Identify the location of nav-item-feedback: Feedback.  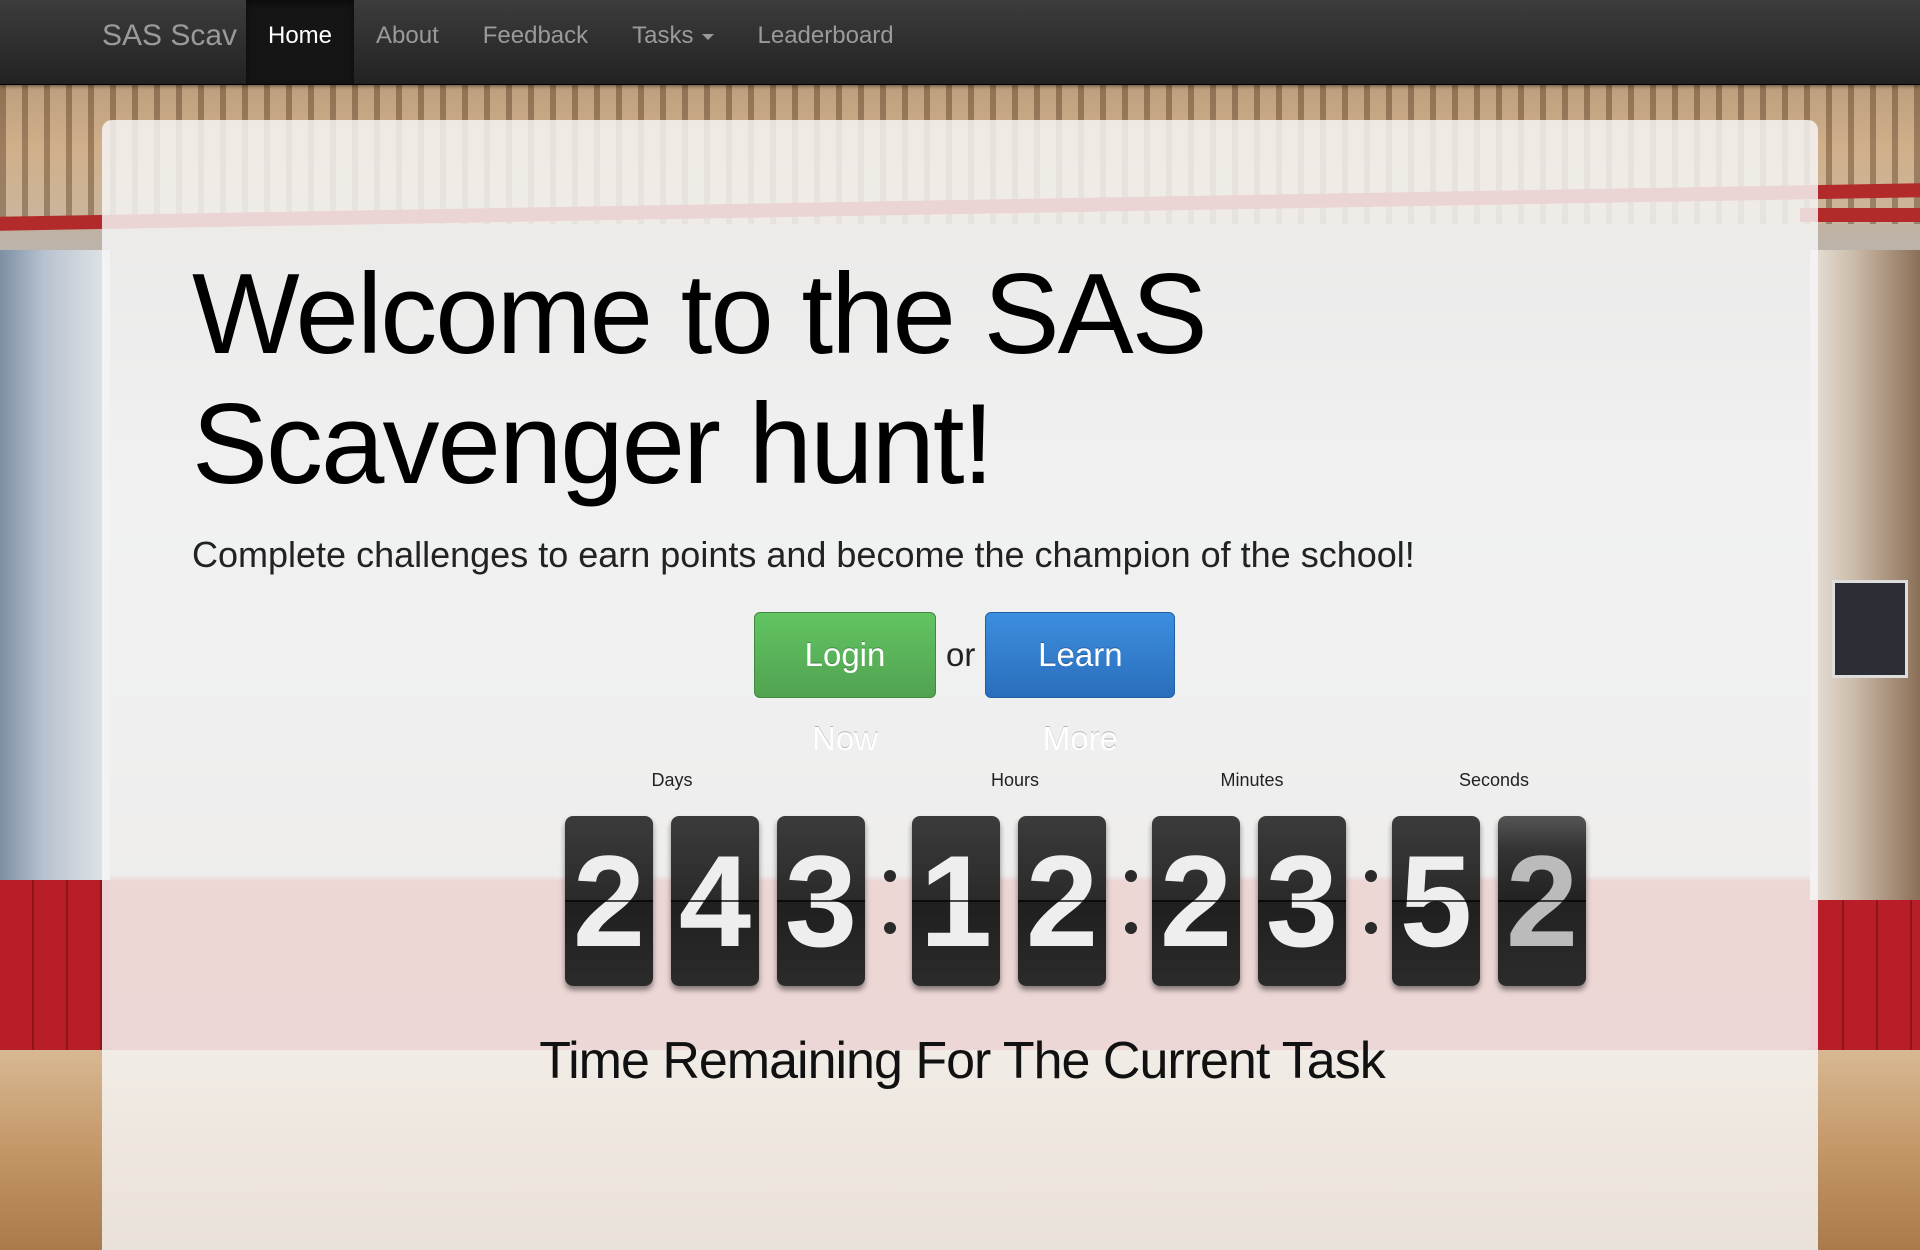
(535, 42).